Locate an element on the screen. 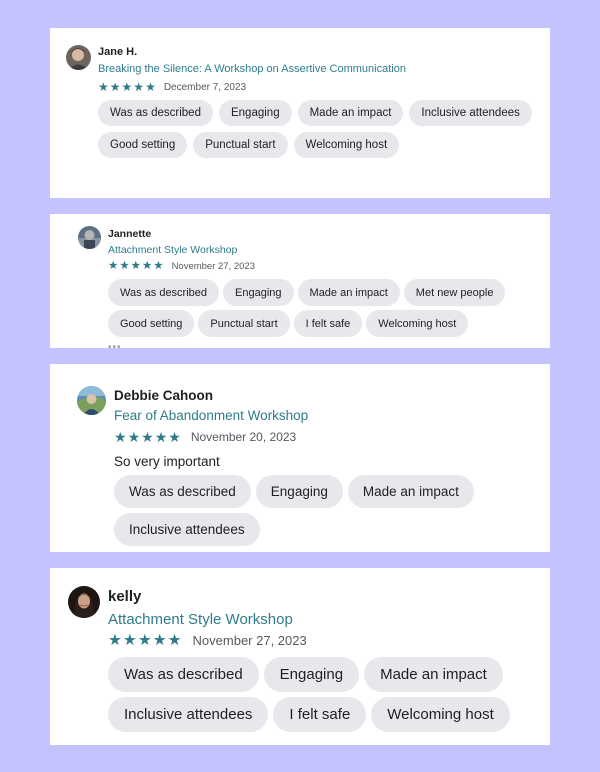 The image size is (600, 772). reviewer-name: Jannette is located at coordinates (130, 234).